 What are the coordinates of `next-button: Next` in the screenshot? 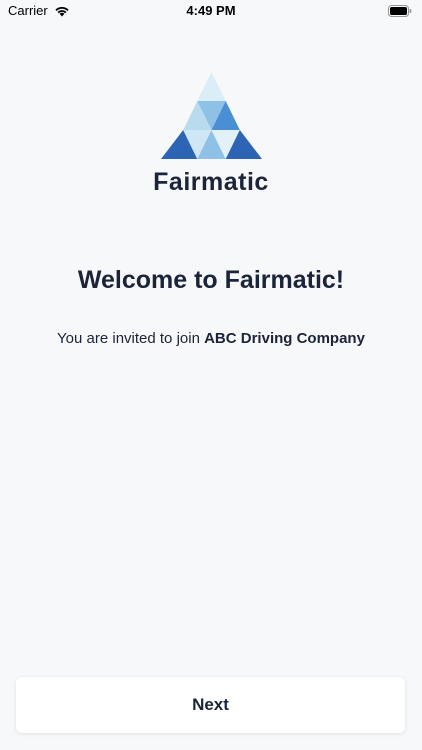 It's located at (210, 705).